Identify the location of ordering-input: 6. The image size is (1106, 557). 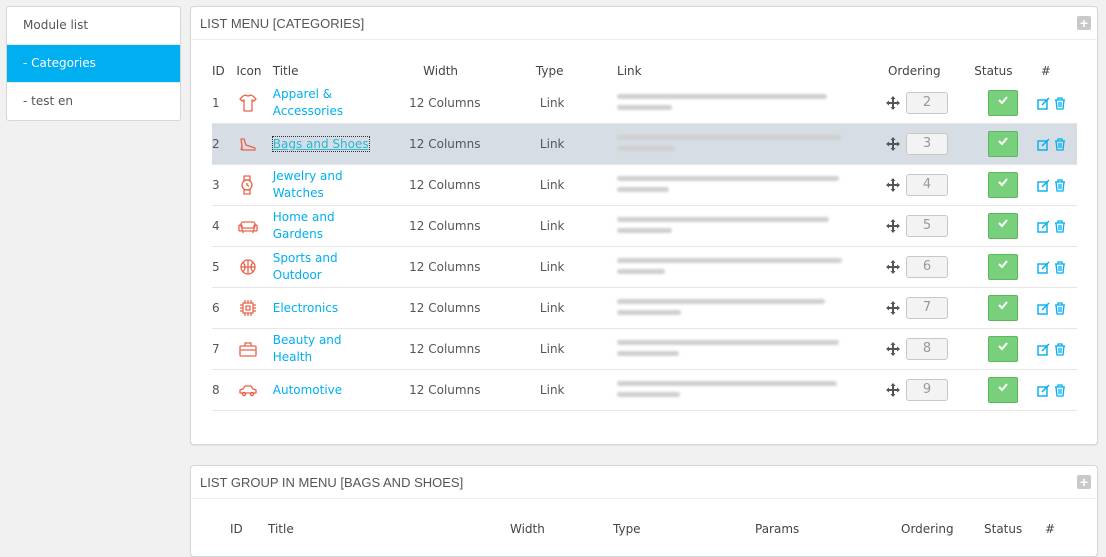
(926, 267).